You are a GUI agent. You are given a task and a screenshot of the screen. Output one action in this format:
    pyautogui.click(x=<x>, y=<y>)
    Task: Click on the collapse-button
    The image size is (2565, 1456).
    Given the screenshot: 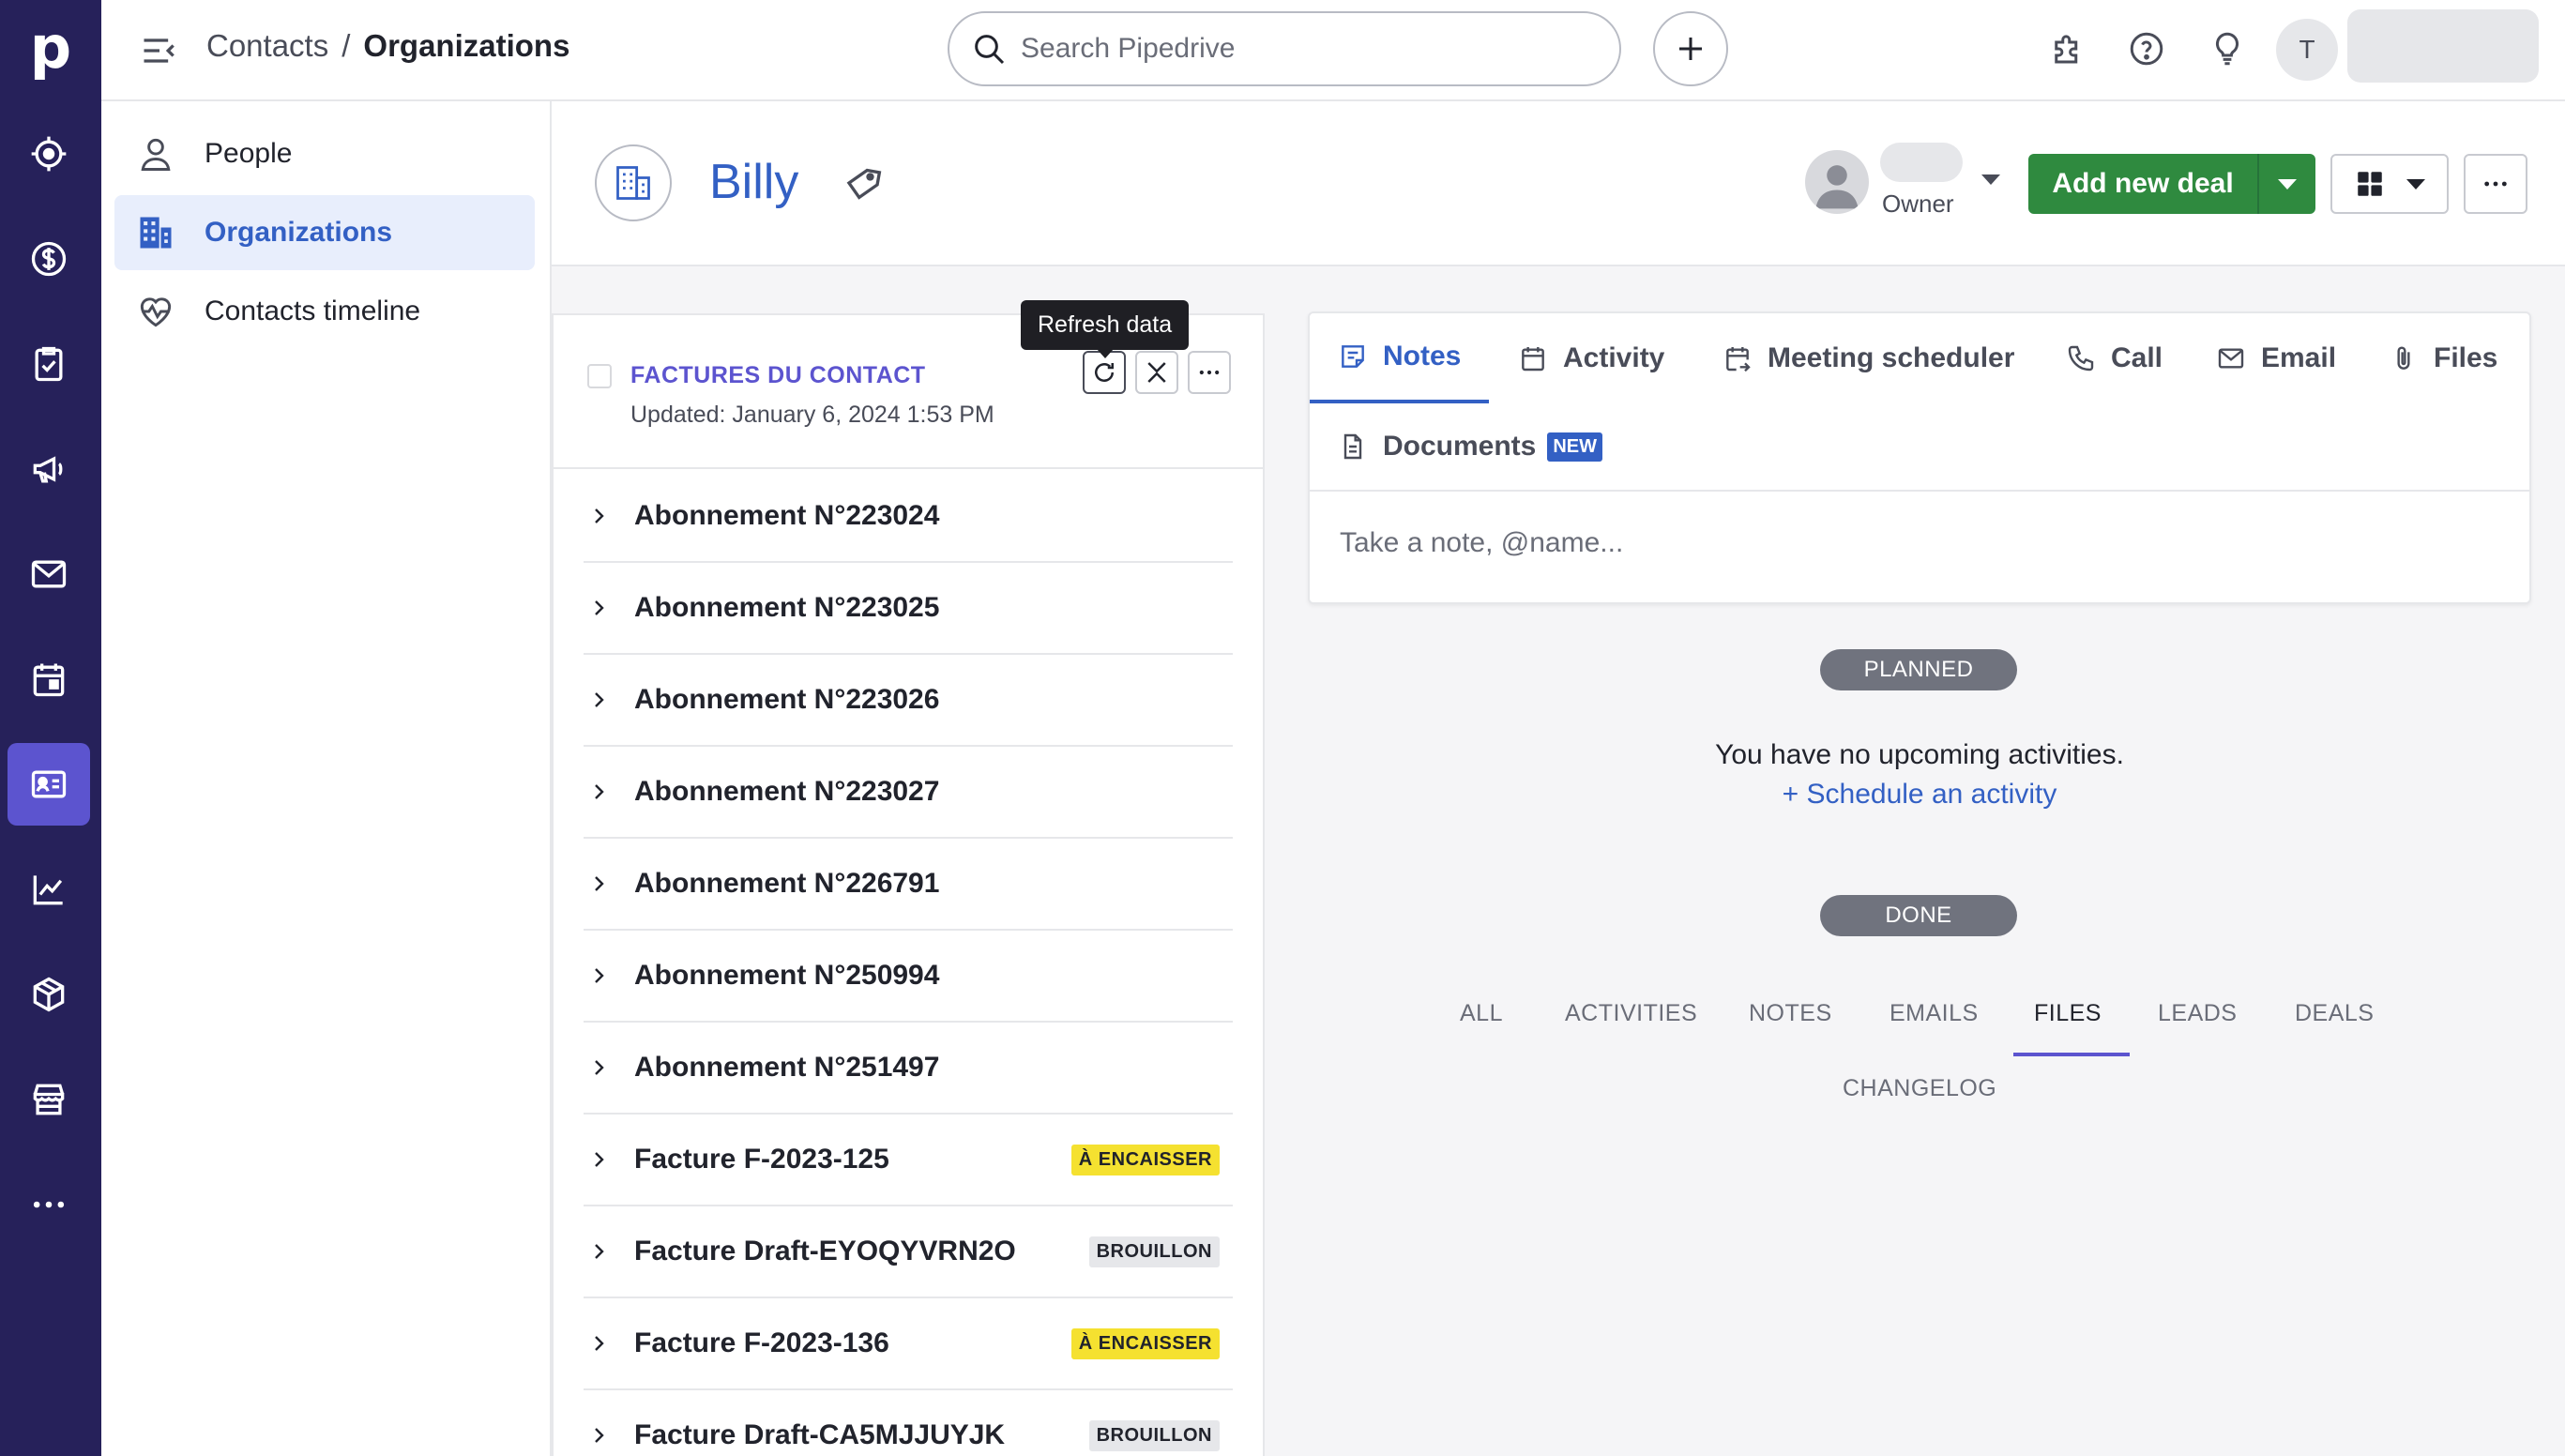 What is the action you would take?
    pyautogui.click(x=1156, y=372)
    